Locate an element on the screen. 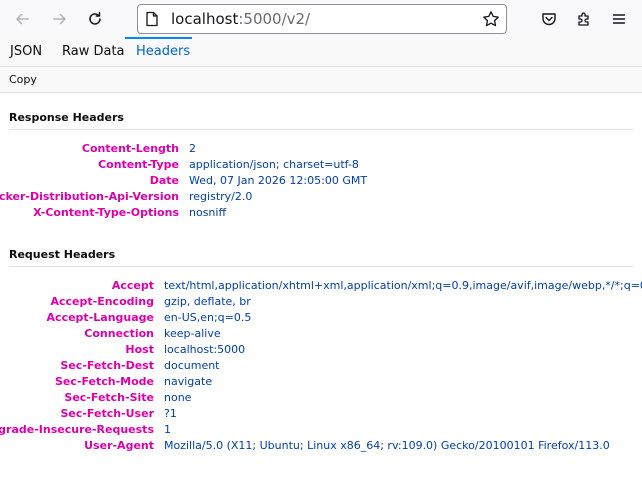  url-text: localhost:5000/v2/ is located at coordinates (240, 19).